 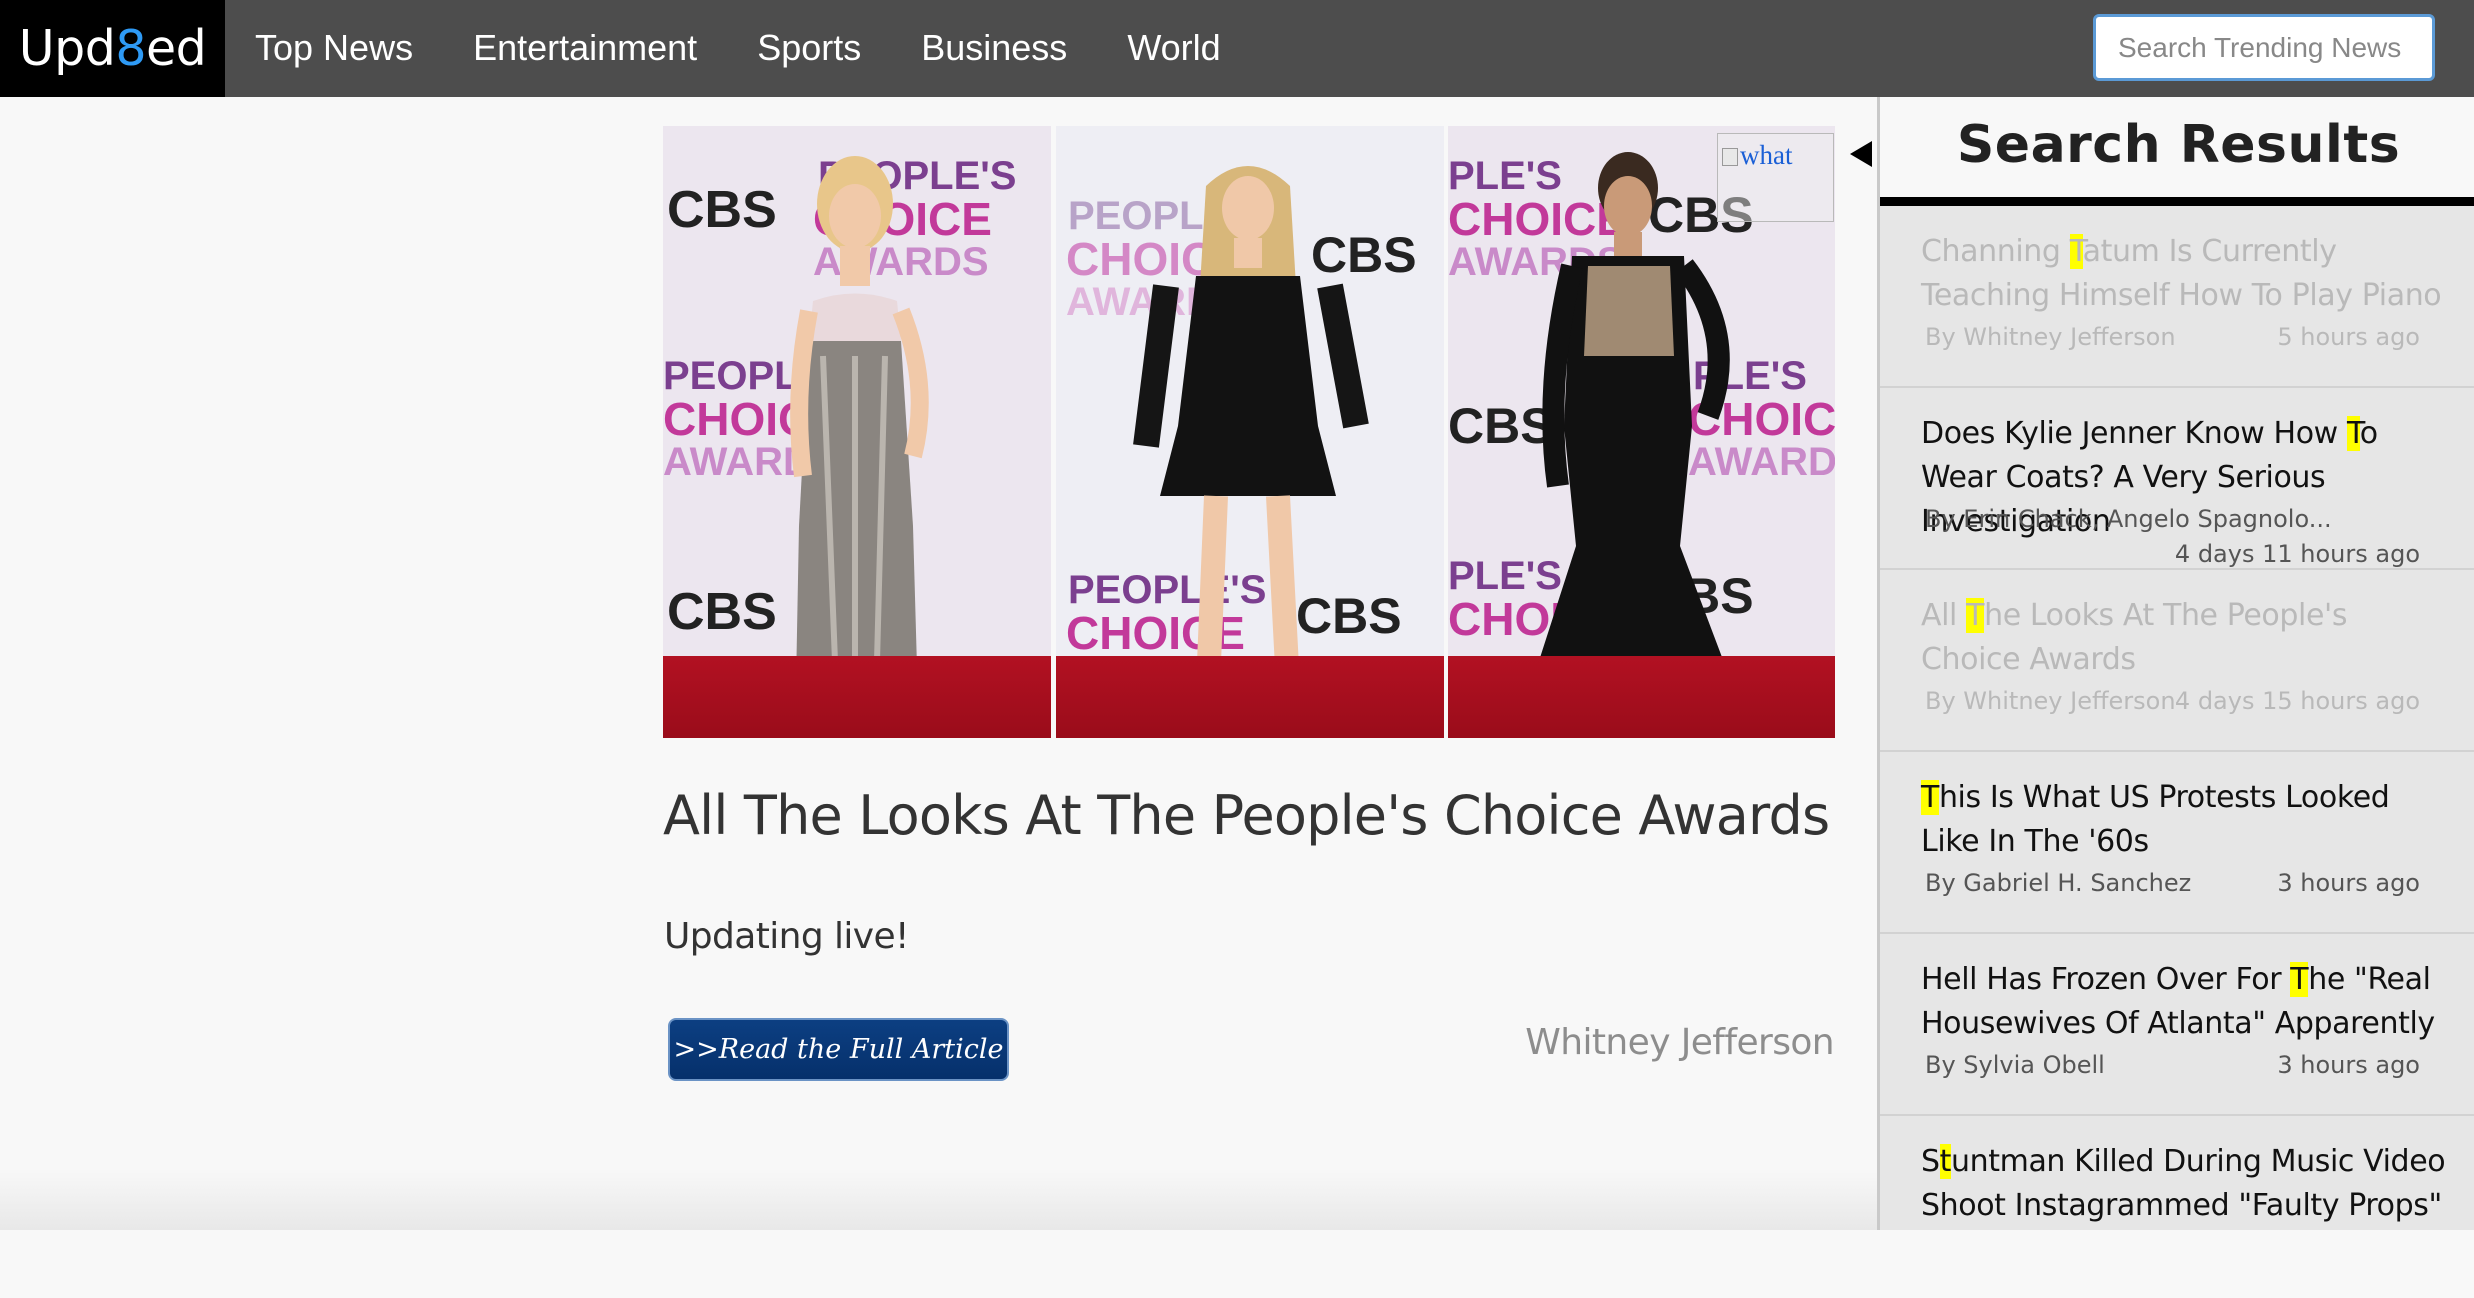 I want to click on site-logo: Upd8ed, so click(x=112, y=48).